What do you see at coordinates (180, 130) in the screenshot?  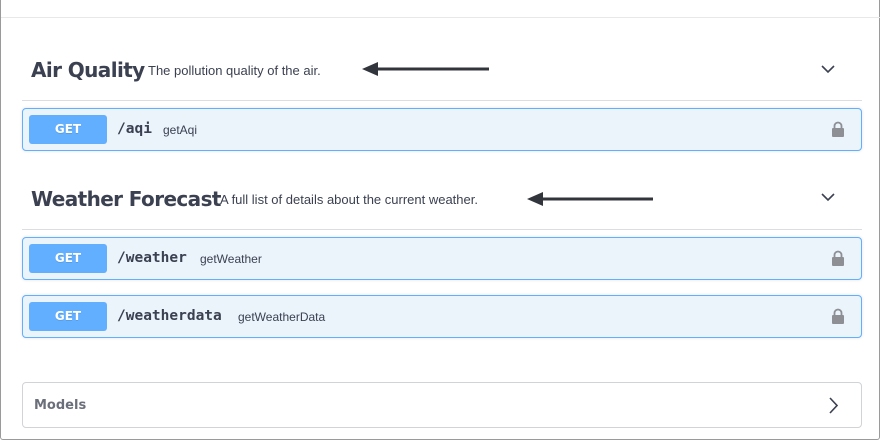 I see `operation-summary: getAqi` at bounding box center [180, 130].